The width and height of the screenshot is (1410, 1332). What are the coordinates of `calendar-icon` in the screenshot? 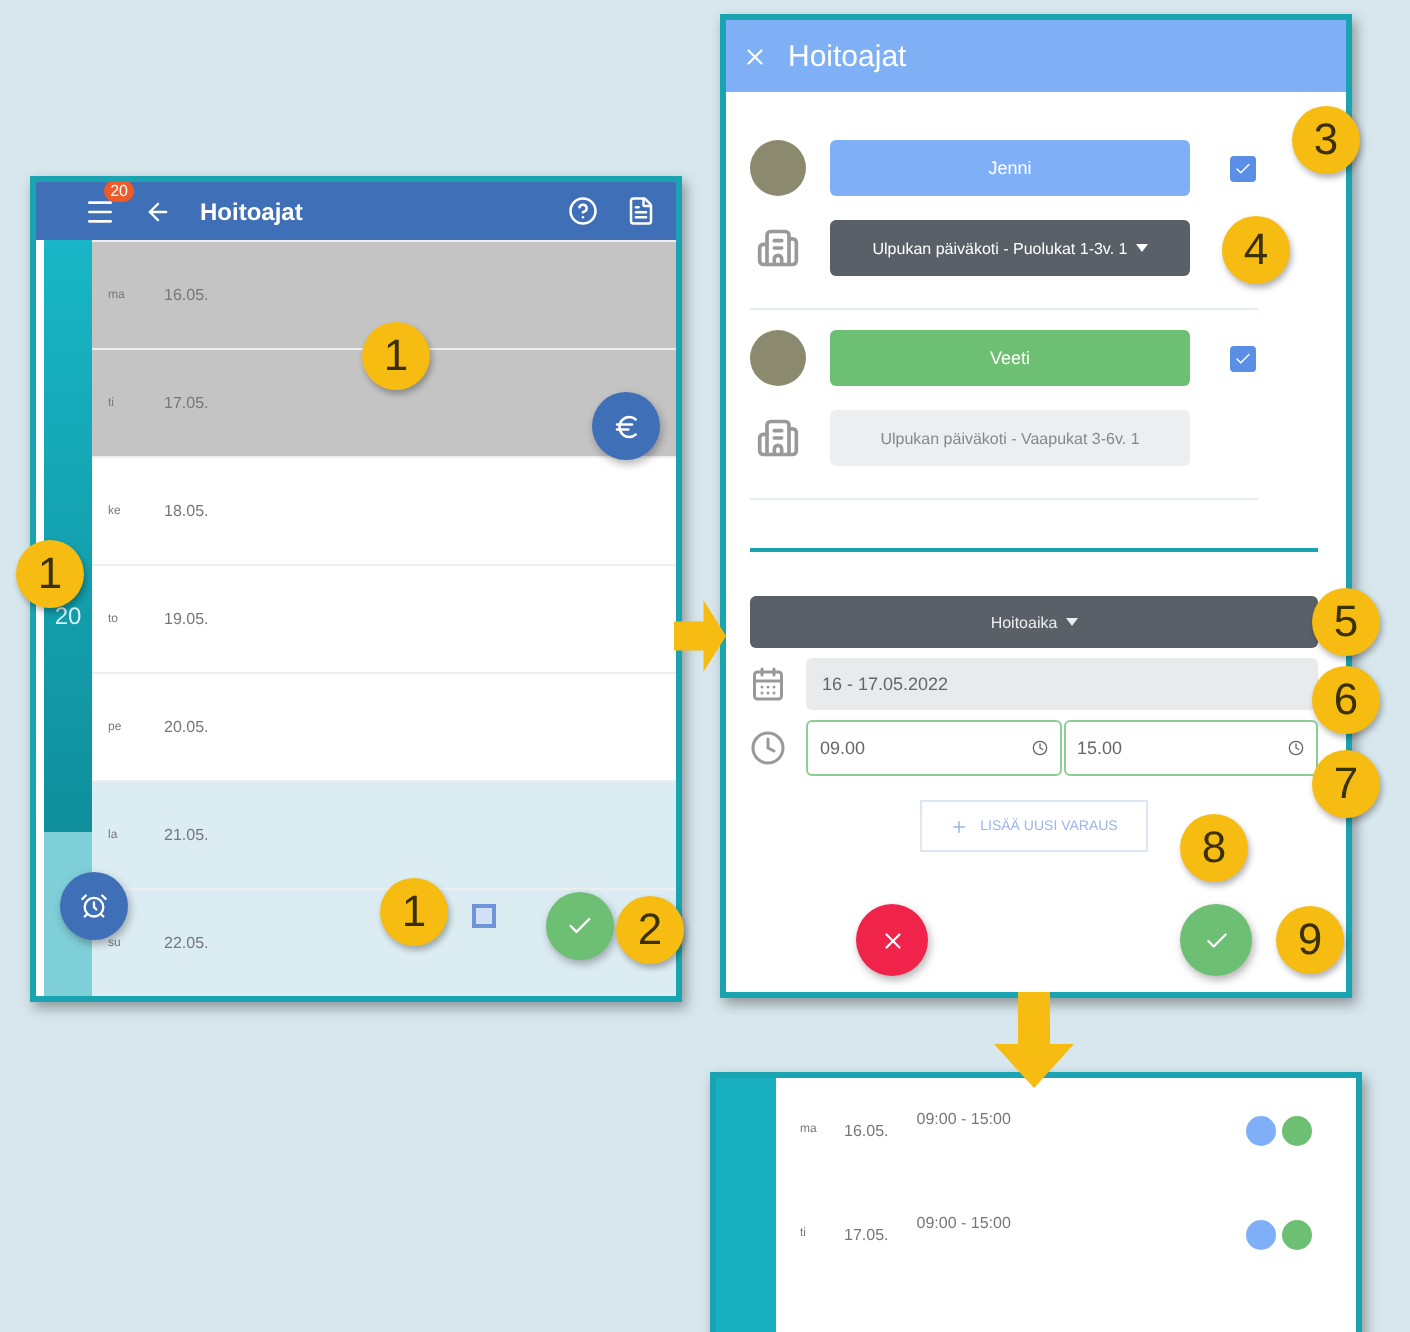 It's located at (768, 684).